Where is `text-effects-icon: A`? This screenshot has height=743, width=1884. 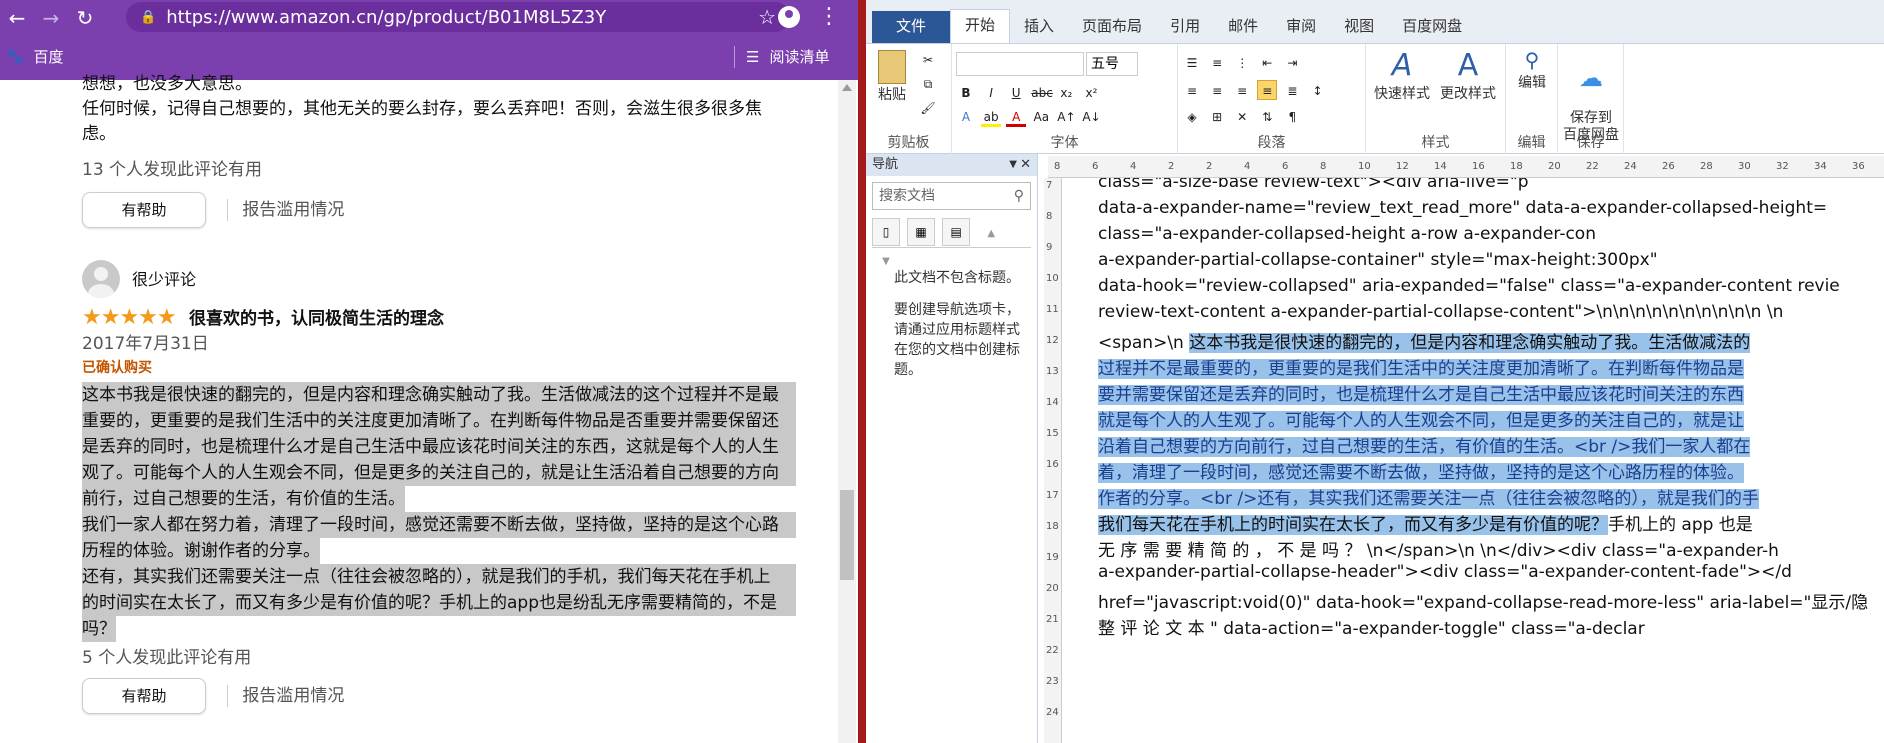 text-effects-icon: A is located at coordinates (966, 117).